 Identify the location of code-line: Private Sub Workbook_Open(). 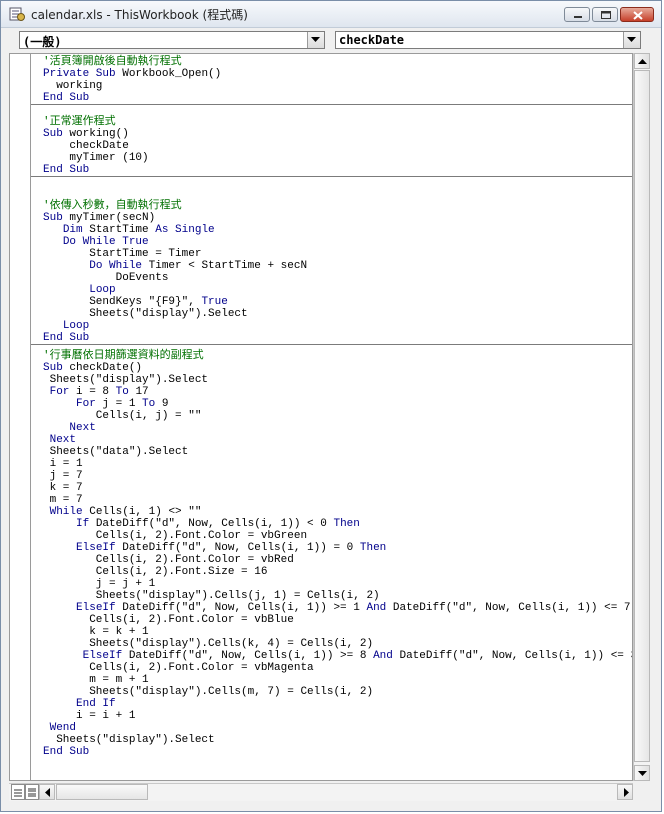
(132, 74).